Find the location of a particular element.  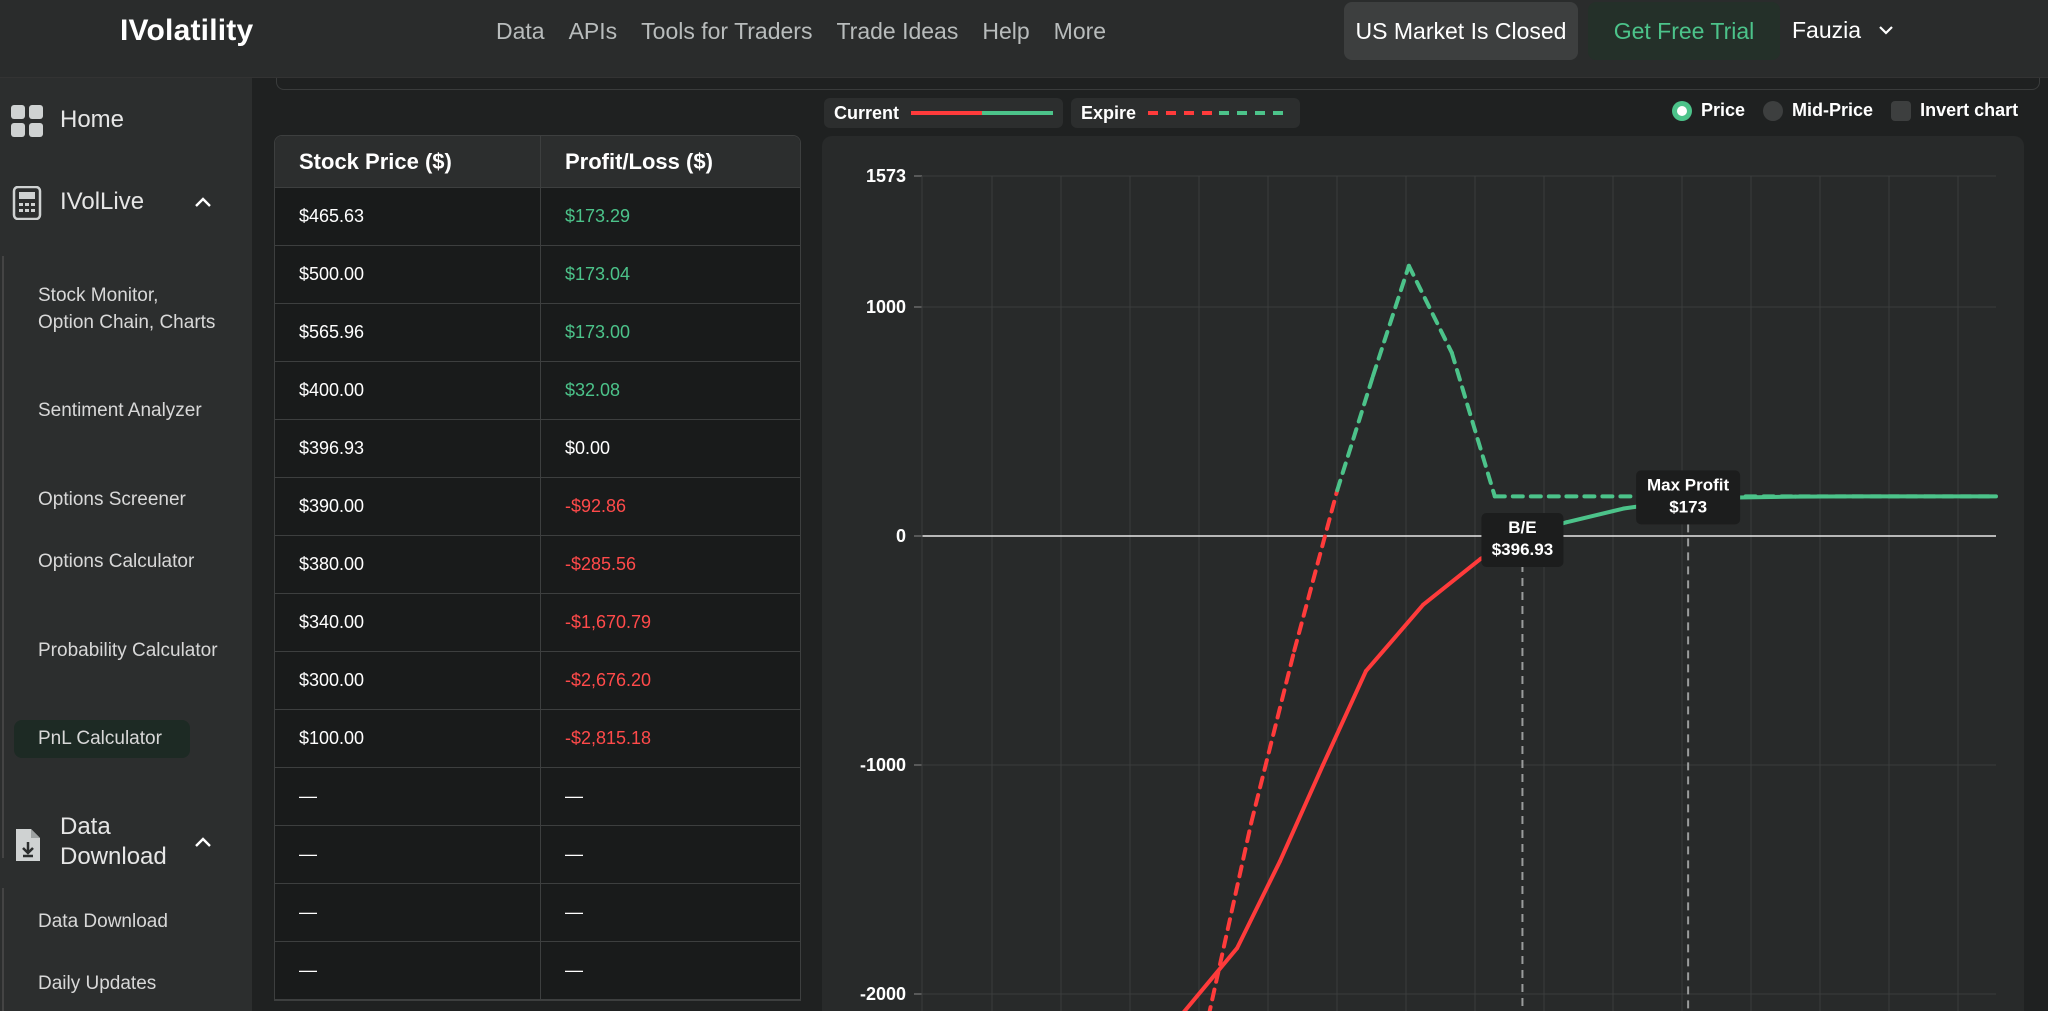

legend-current-line is located at coordinates (982, 113).